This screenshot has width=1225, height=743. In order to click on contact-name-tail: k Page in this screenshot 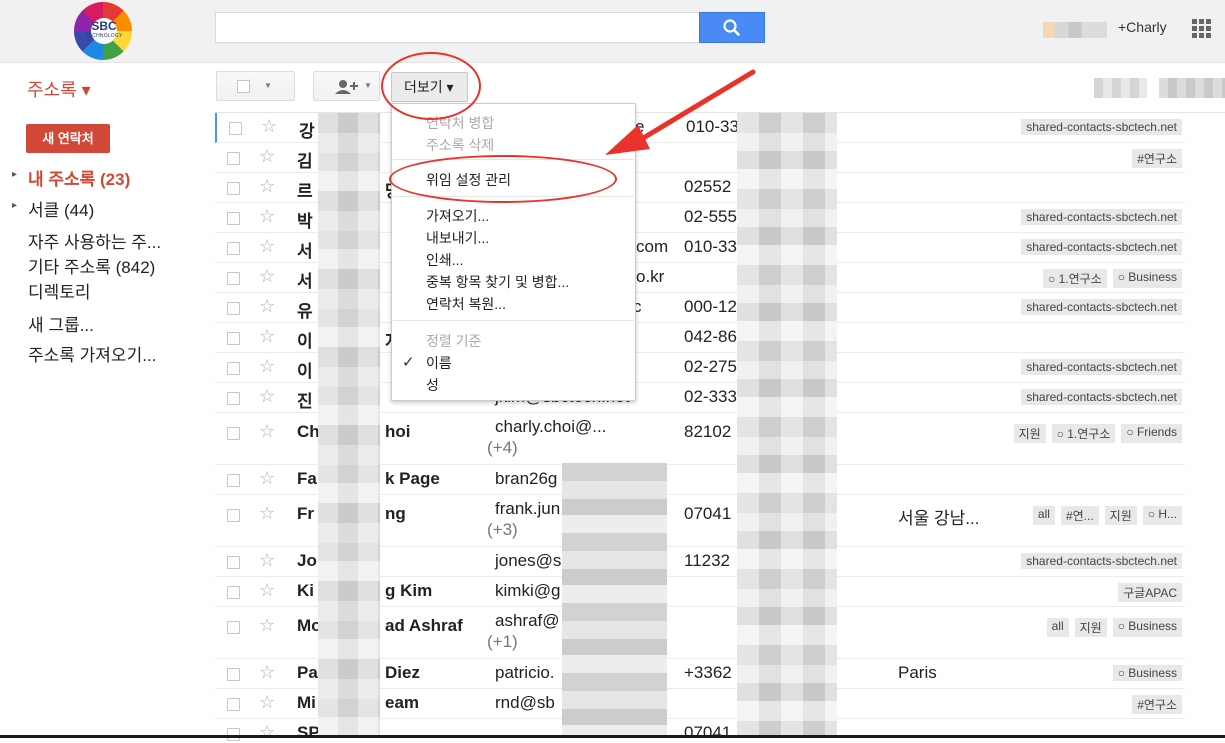, I will do `click(412, 479)`.